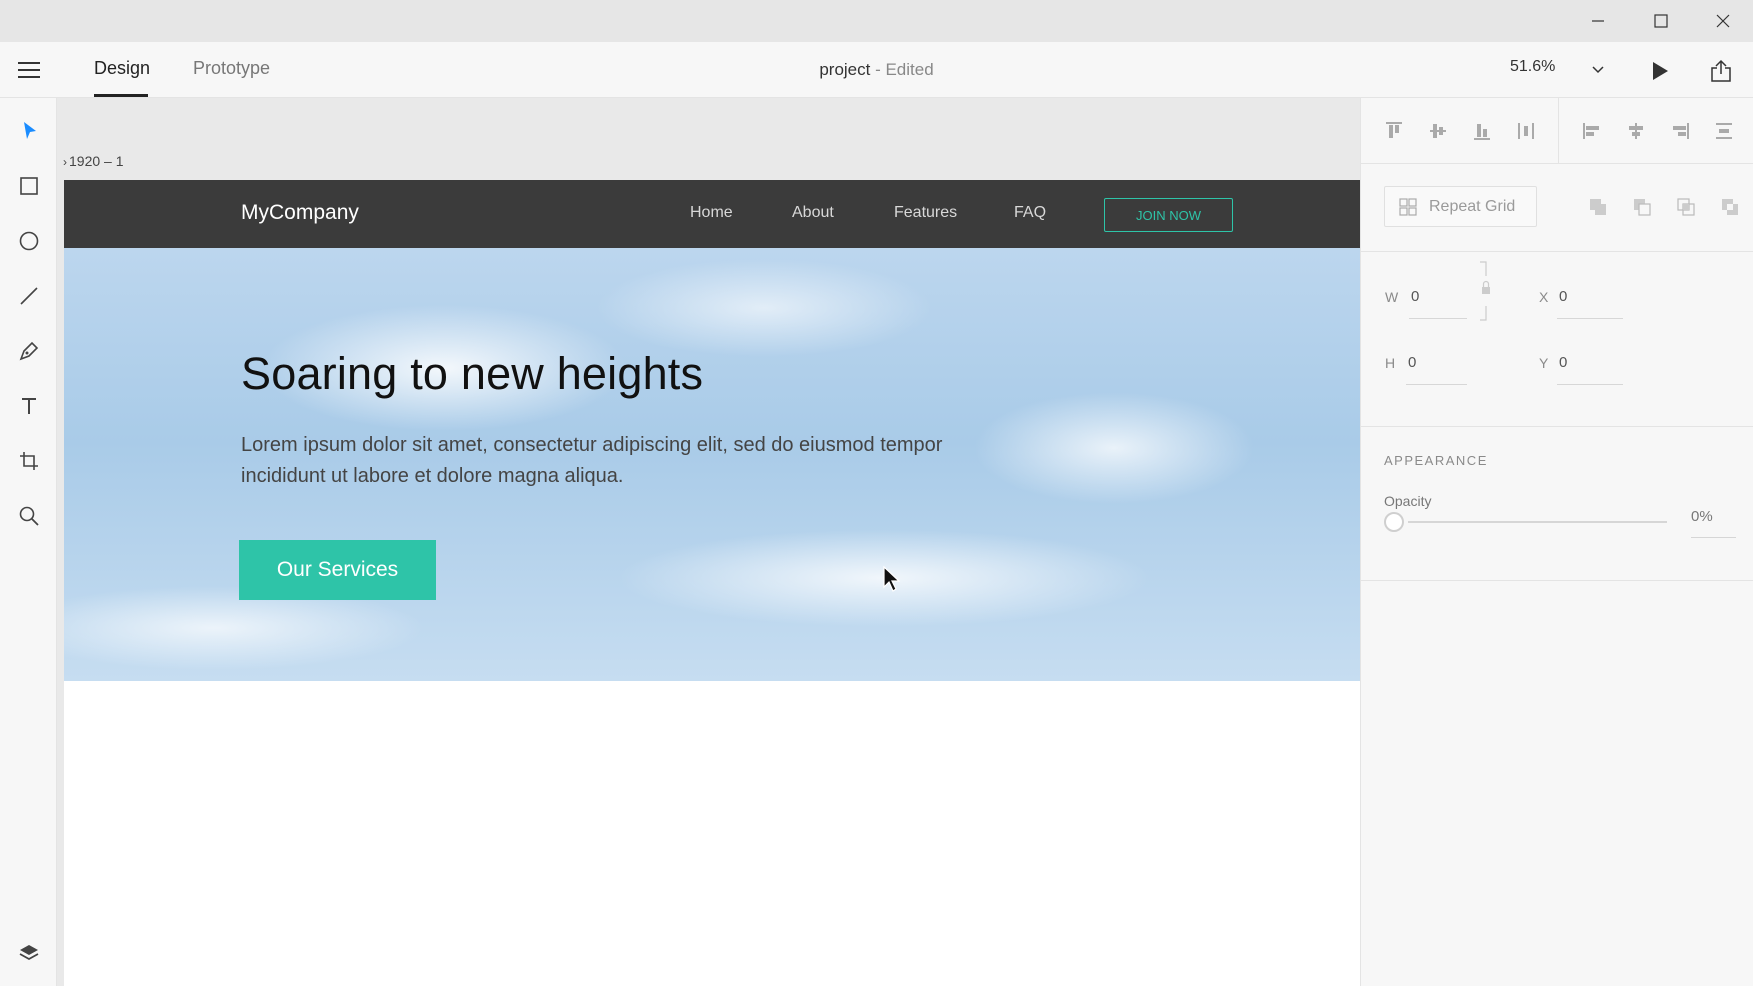  I want to click on site-nav-faq: FAQ, so click(1030, 213).